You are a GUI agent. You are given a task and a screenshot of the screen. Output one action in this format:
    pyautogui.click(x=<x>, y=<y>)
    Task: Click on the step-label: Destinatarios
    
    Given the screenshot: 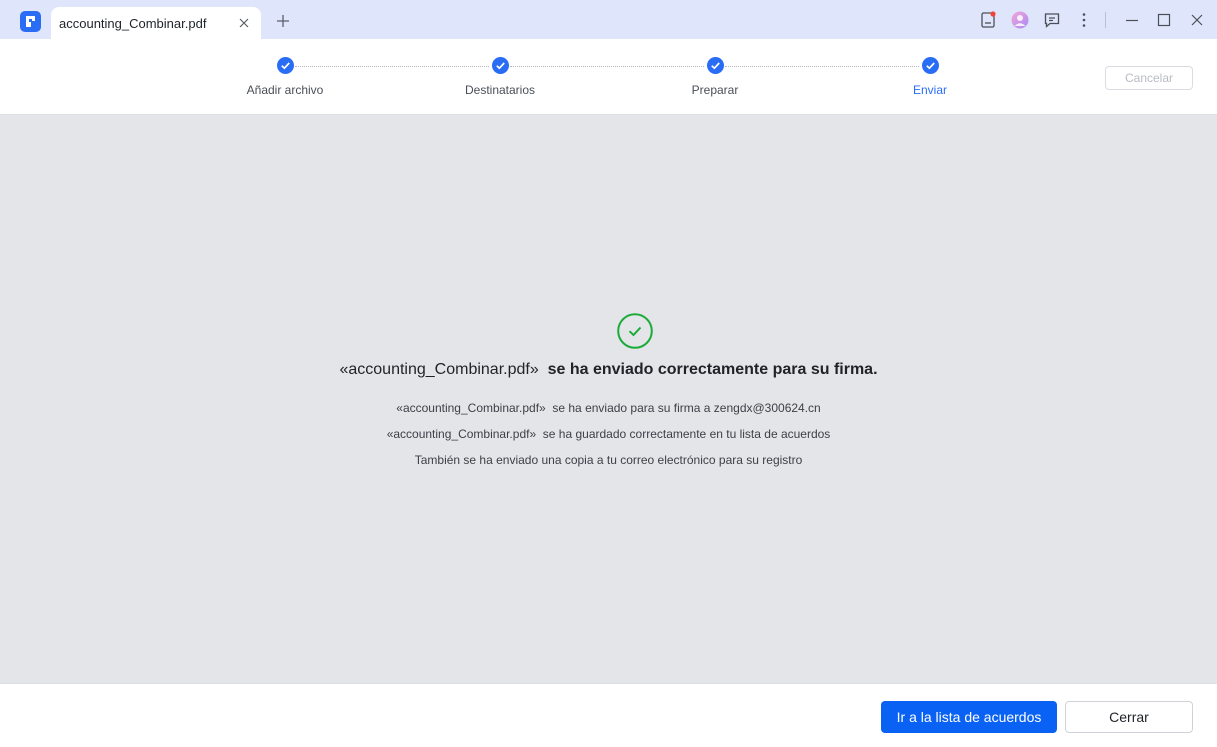 What is the action you would take?
    pyautogui.click(x=500, y=90)
    